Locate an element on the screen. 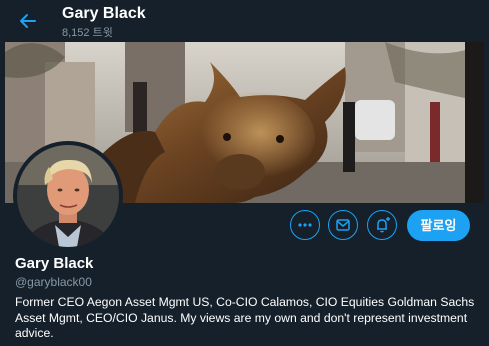 The image size is (489, 346). profile-handle: @garyblack00 is located at coordinates (53, 282).